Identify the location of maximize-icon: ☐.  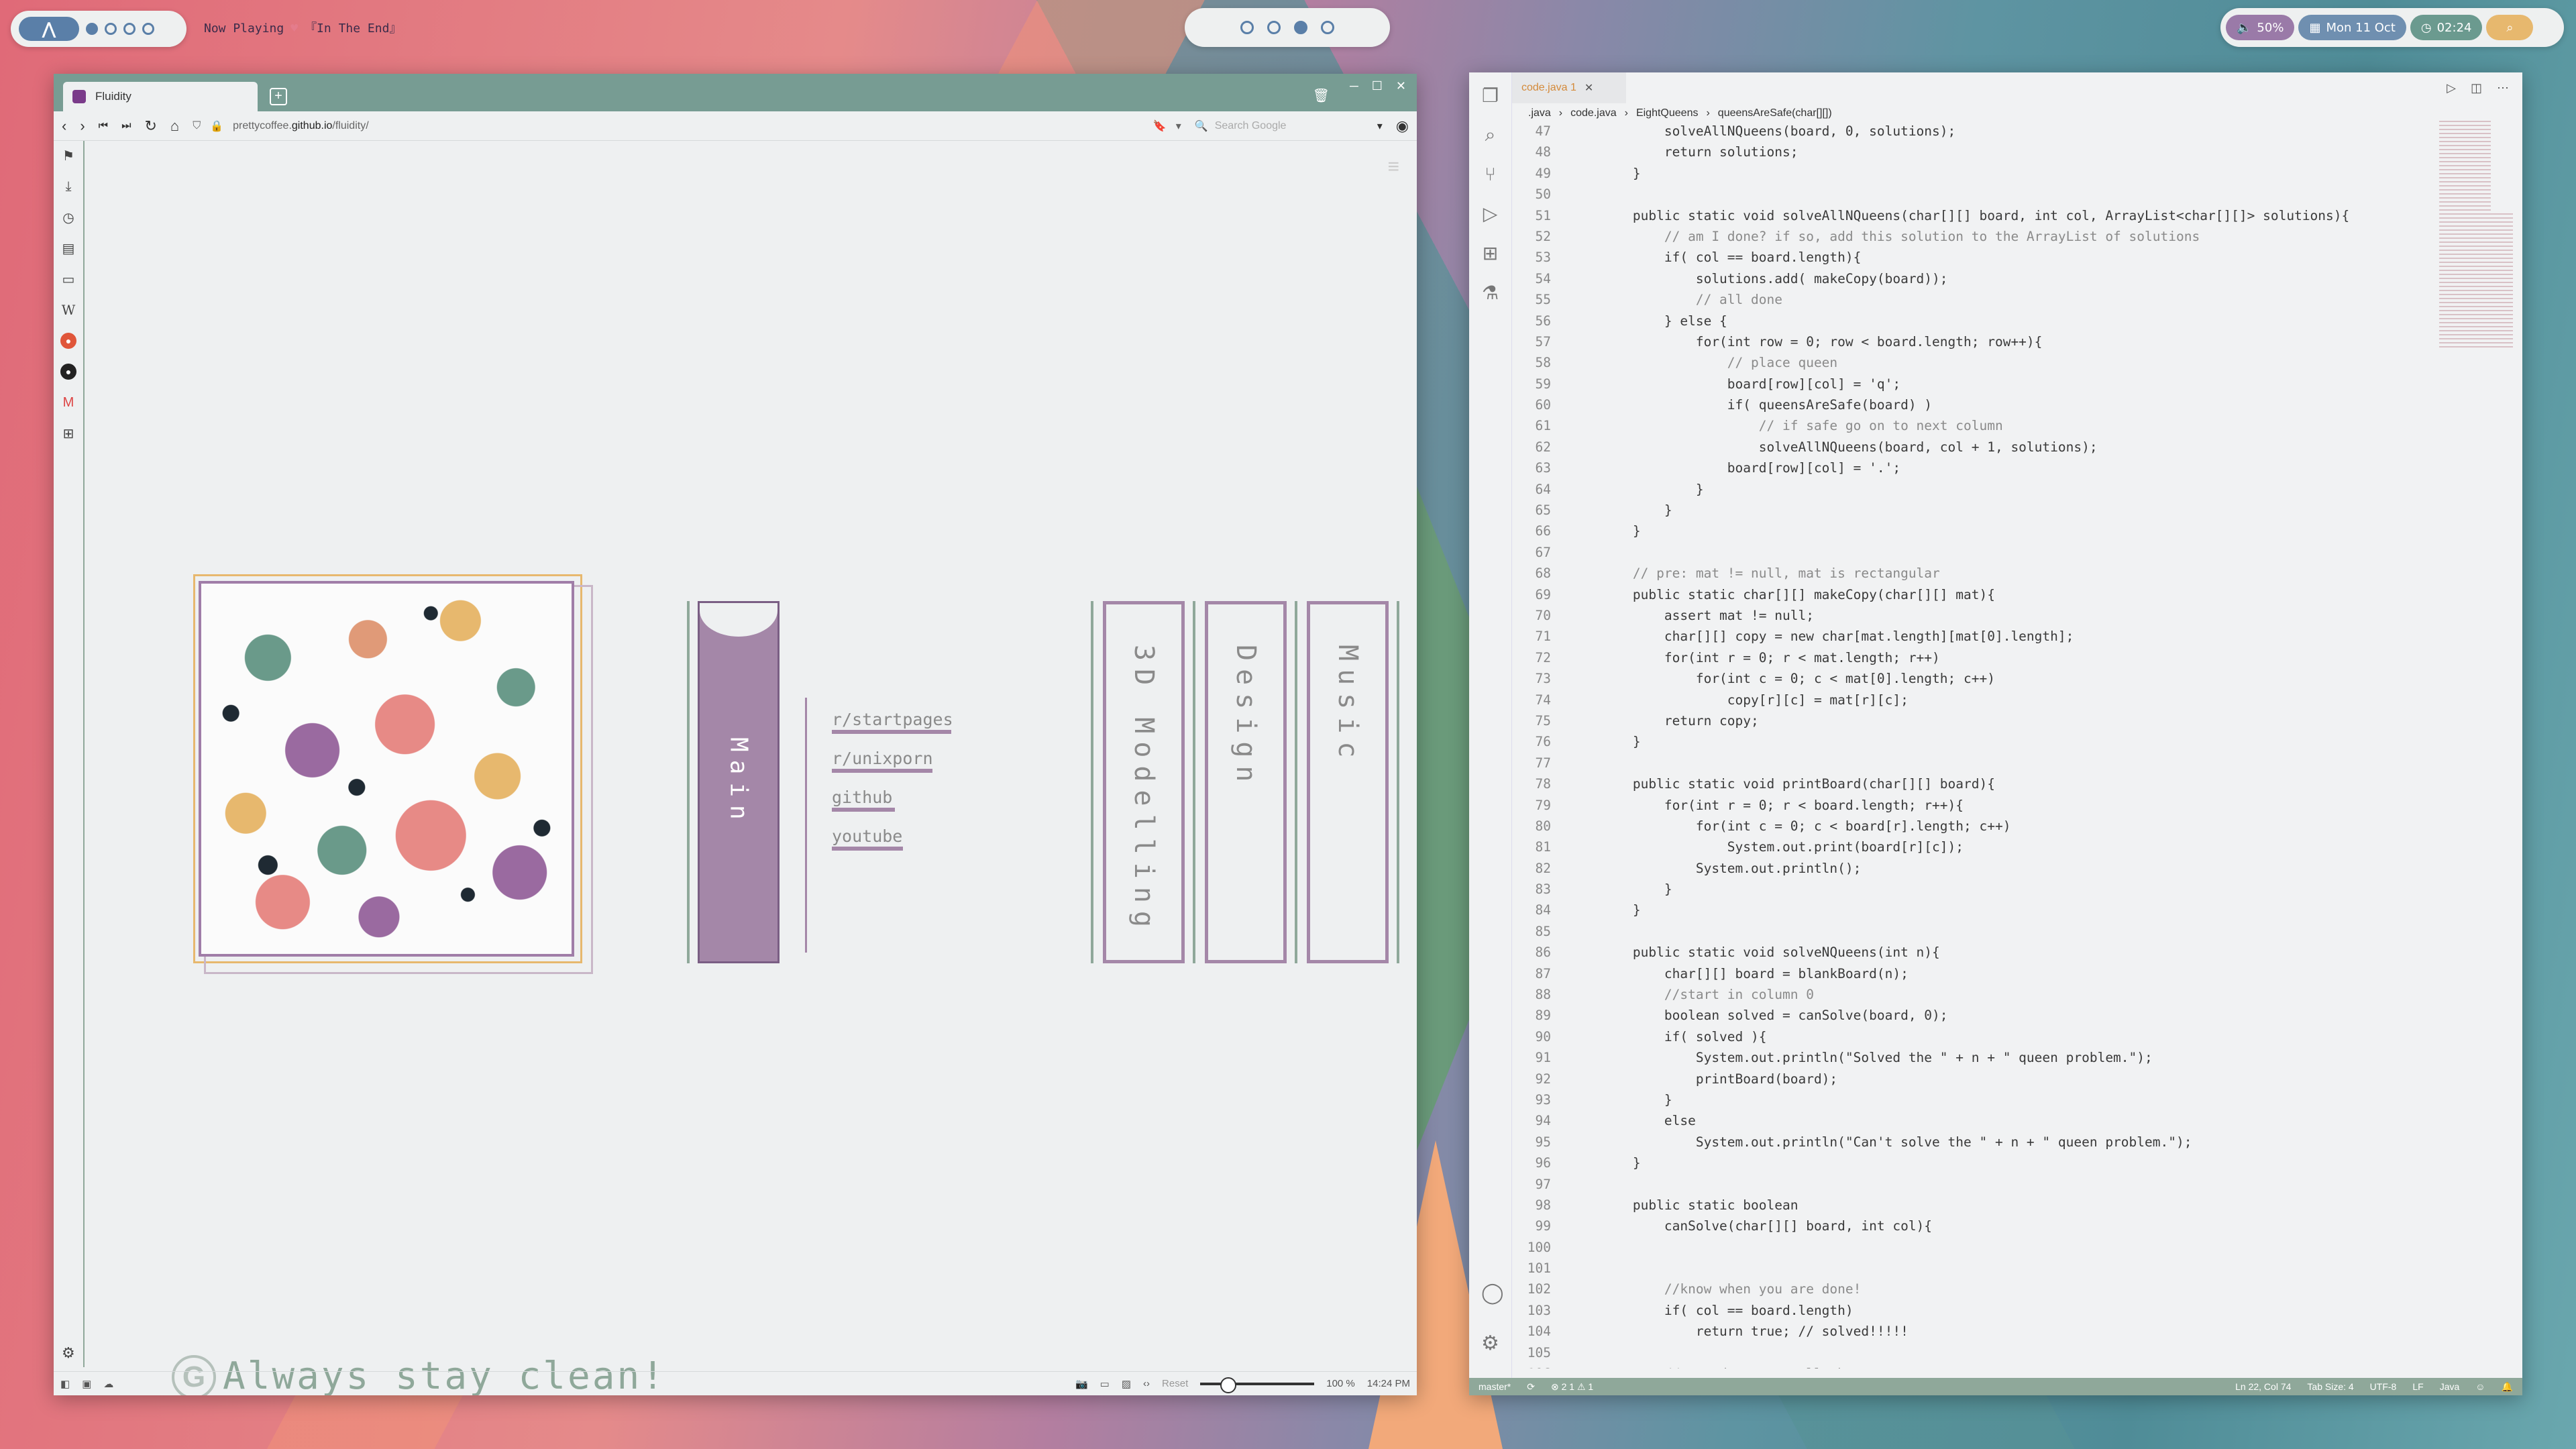
(1377, 86).